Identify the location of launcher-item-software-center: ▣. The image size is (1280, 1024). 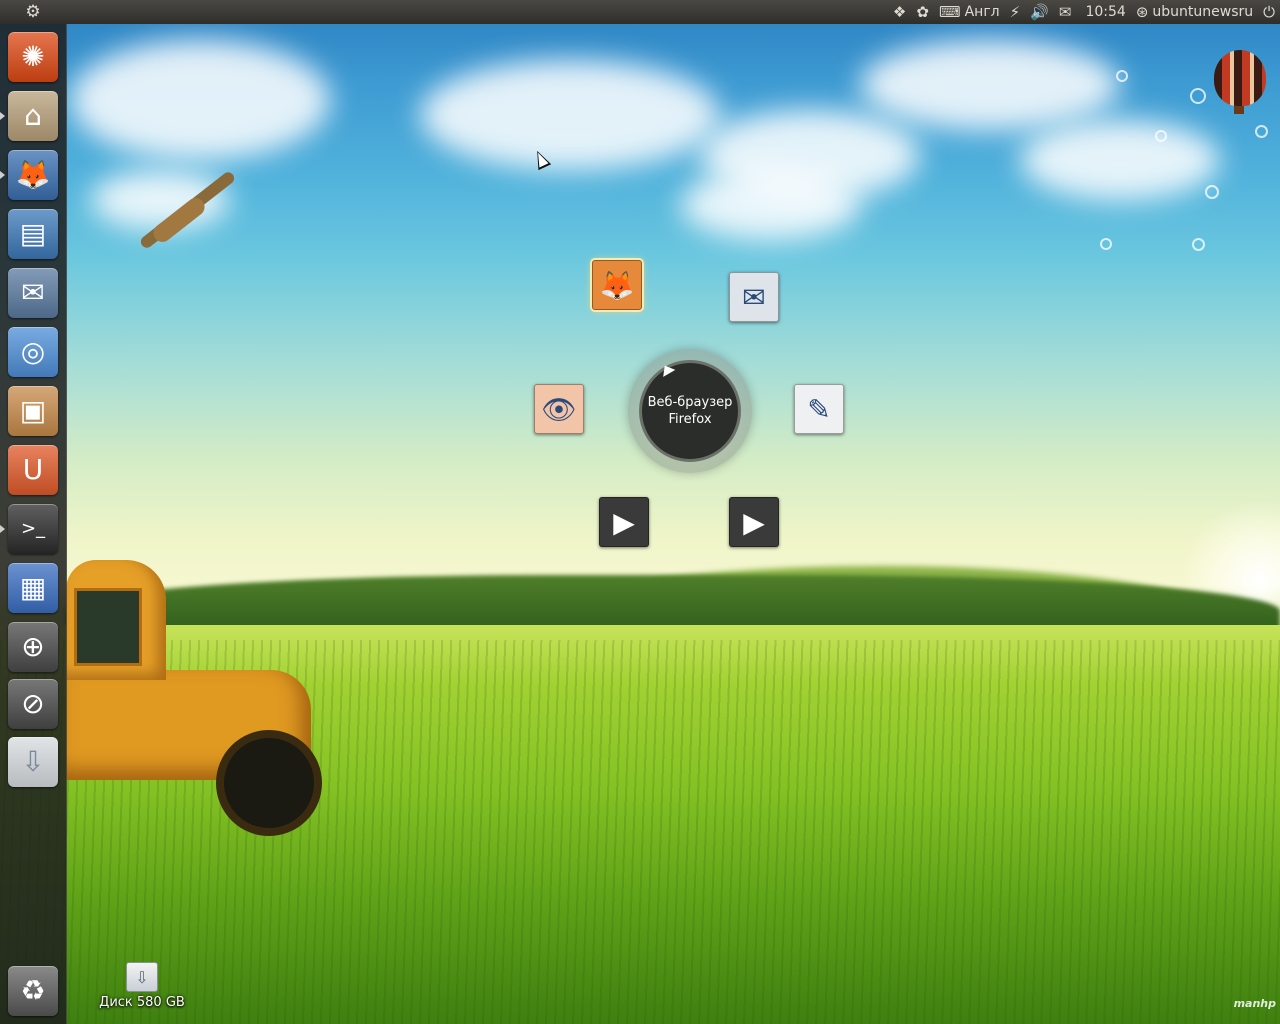
(33, 411).